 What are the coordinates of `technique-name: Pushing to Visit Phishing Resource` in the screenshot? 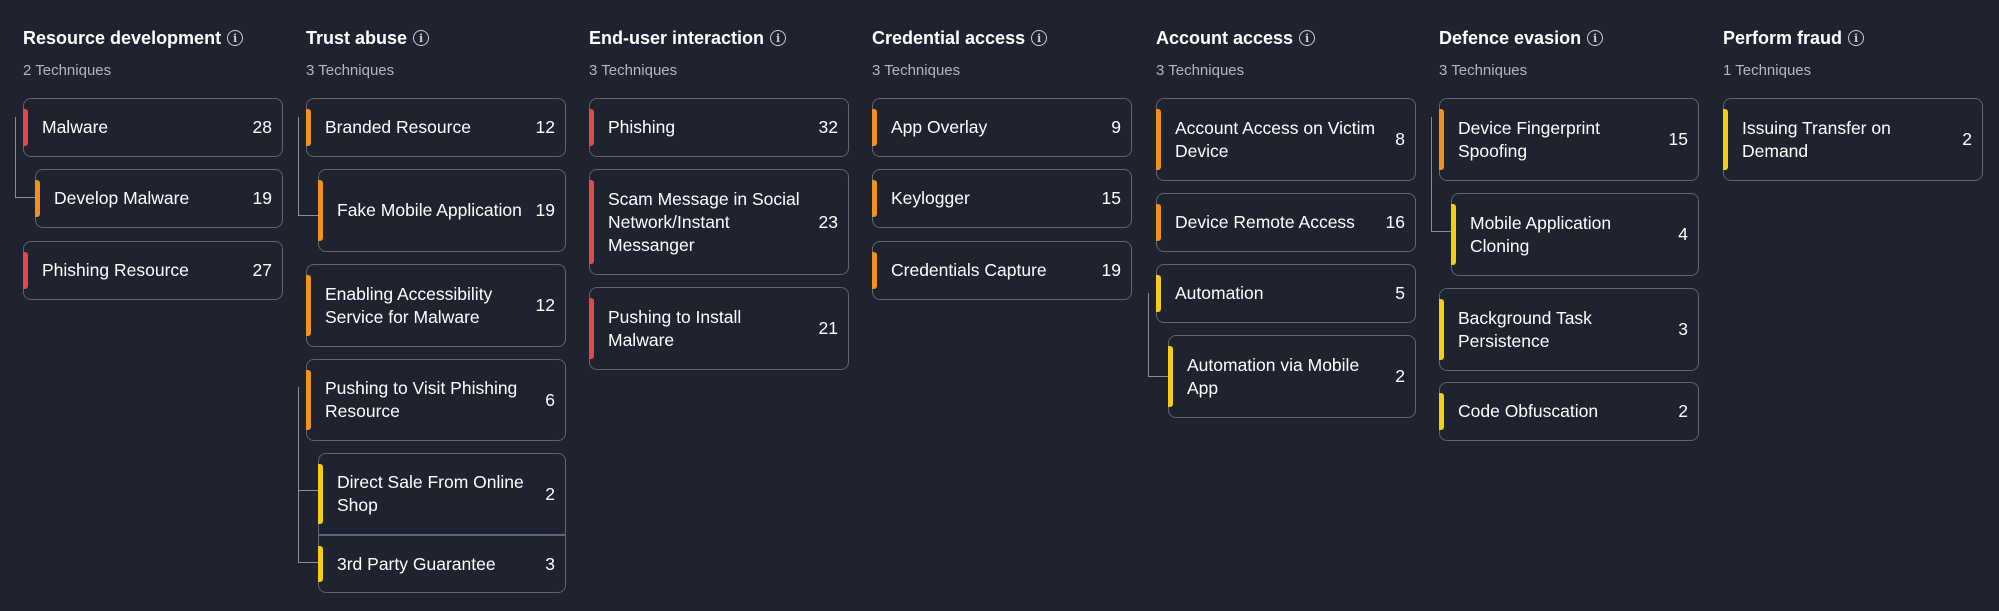 It's located at (421, 399).